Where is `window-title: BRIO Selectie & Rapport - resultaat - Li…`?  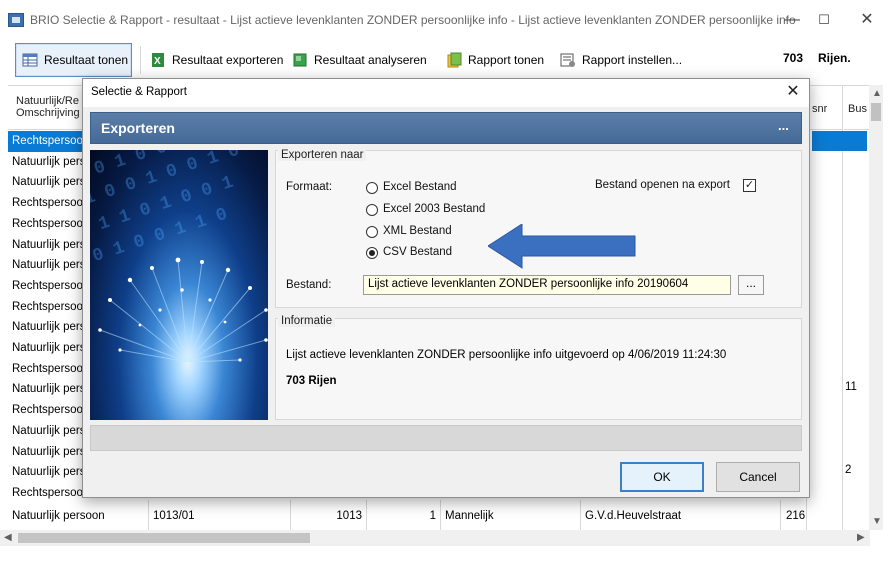
window-title: BRIO Selectie & Rapport - resultaat - Li… is located at coordinates (413, 20).